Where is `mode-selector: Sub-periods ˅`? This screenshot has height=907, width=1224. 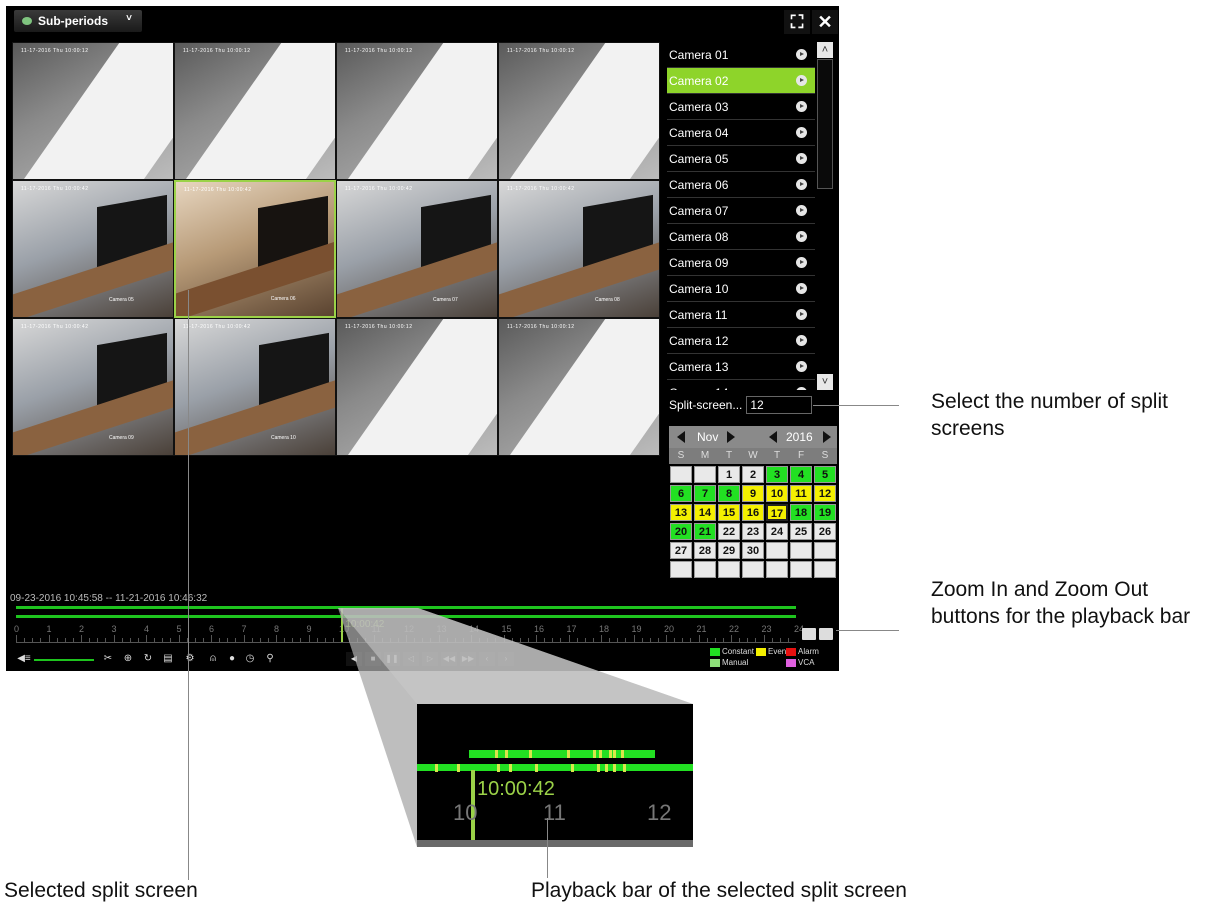
mode-selector: Sub-periods ˅ is located at coordinates (78, 21).